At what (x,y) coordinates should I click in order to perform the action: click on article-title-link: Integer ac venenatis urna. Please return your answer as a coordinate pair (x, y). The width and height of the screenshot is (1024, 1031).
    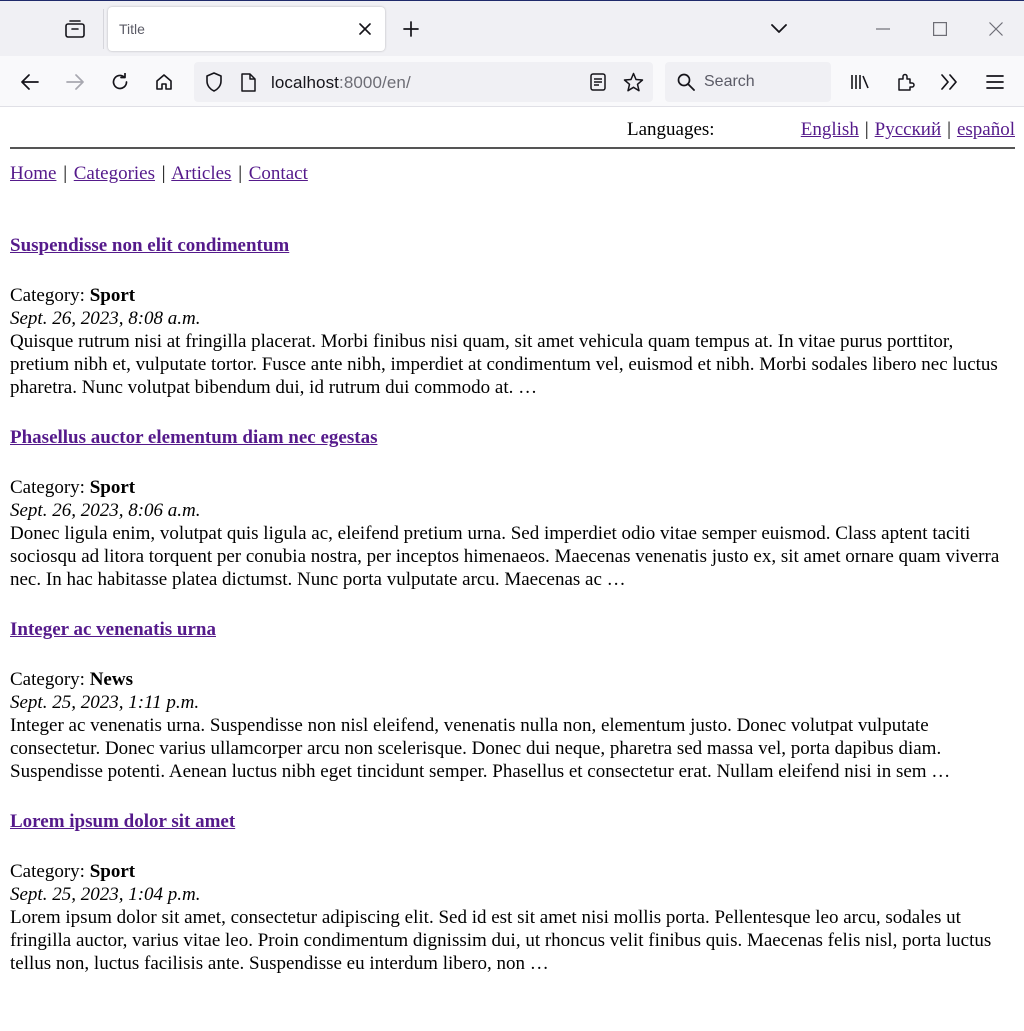
    Looking at the image, I should click on (512, 629).